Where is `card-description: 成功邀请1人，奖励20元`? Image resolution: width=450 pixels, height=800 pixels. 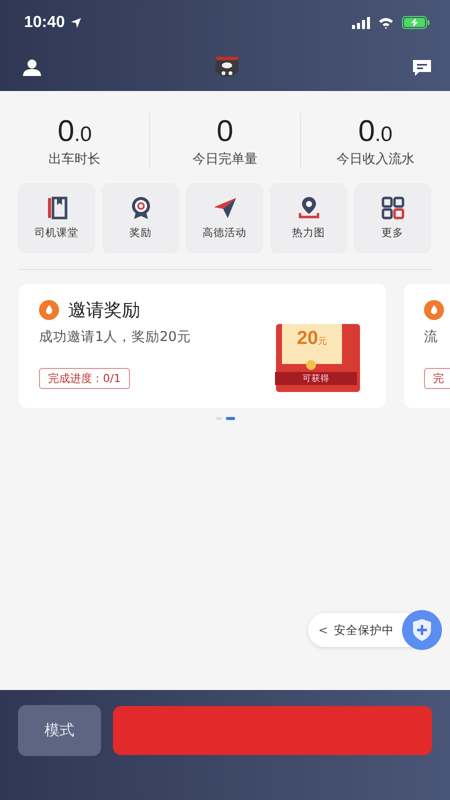 card-description: 成功邀请1人，奖励20元 is located at coordinates (115, 337).